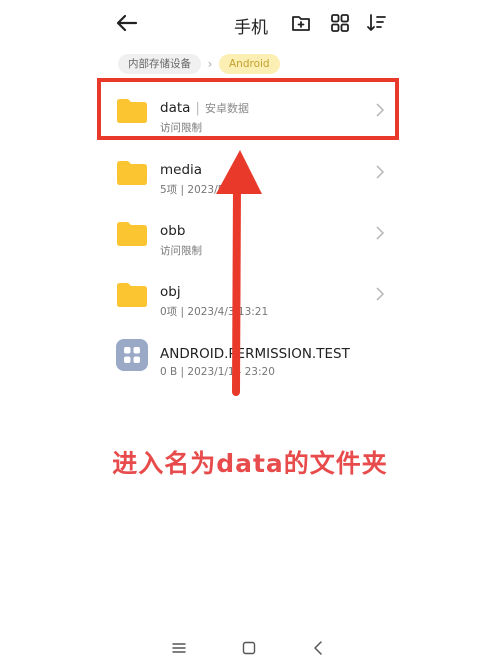 Image resolution: width=500 pixels, height=667 pixels. I want to click on chevron-right-icon: ›, so click(210, 64).